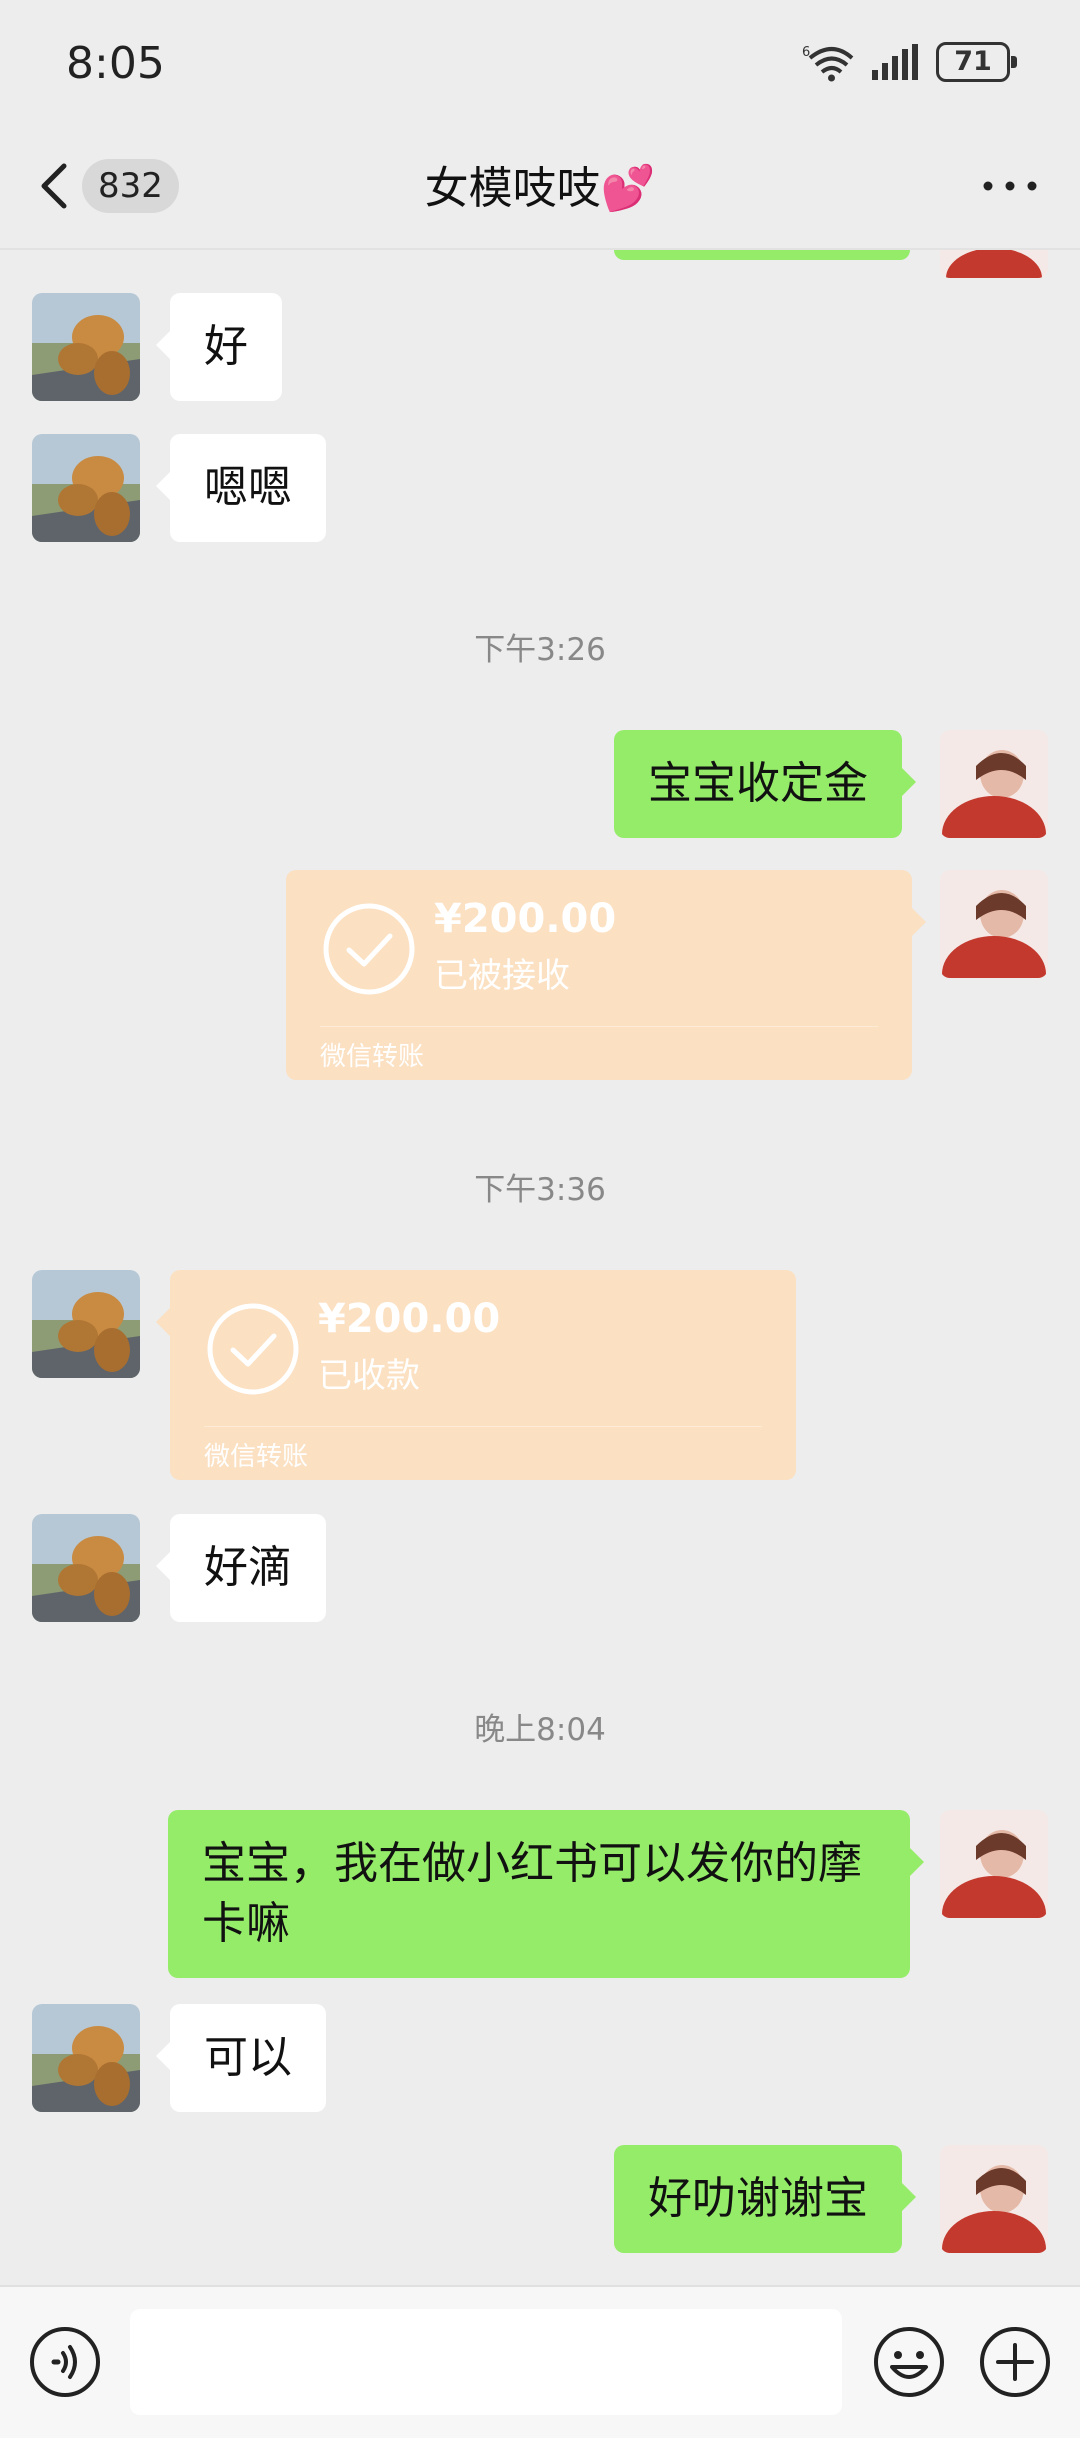 This screenshot has height=2438, width=1080. I want to click on transfer-status: 已收款, so click(369, 1376).